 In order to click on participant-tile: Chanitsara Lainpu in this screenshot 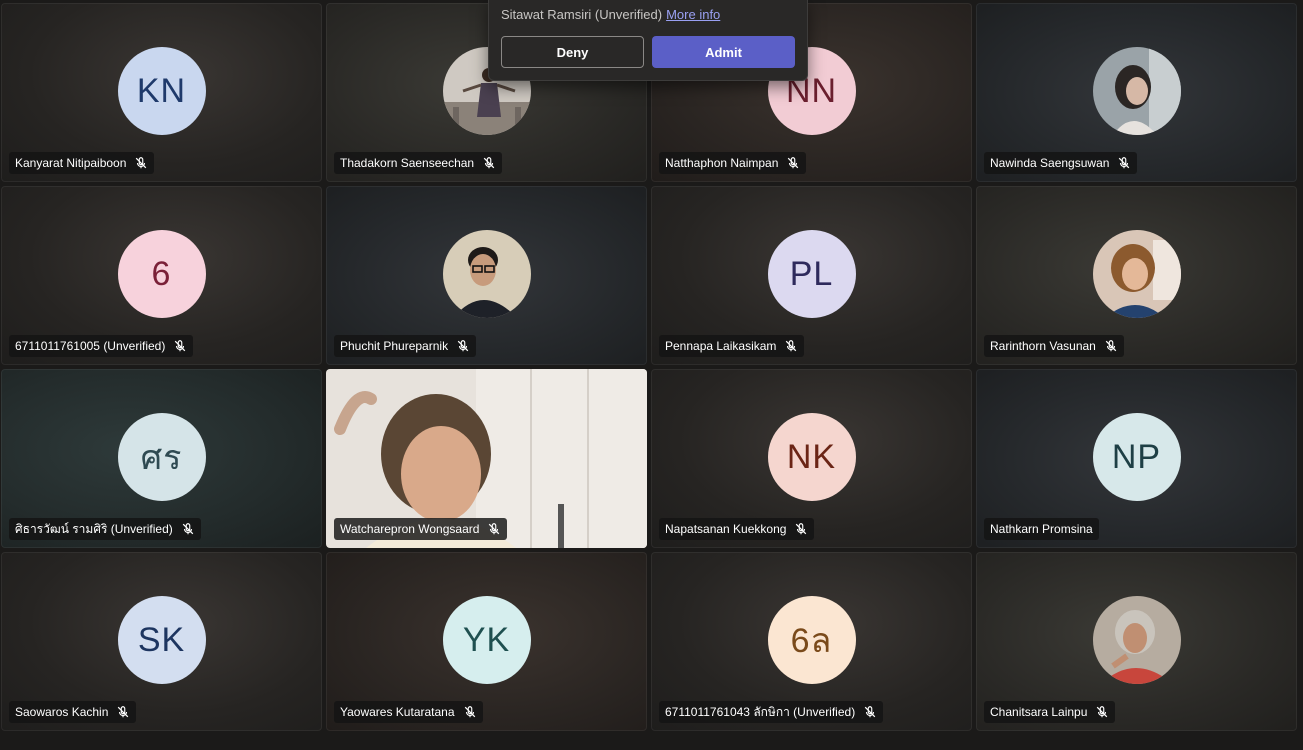, I will do `click(1136, 641)`.